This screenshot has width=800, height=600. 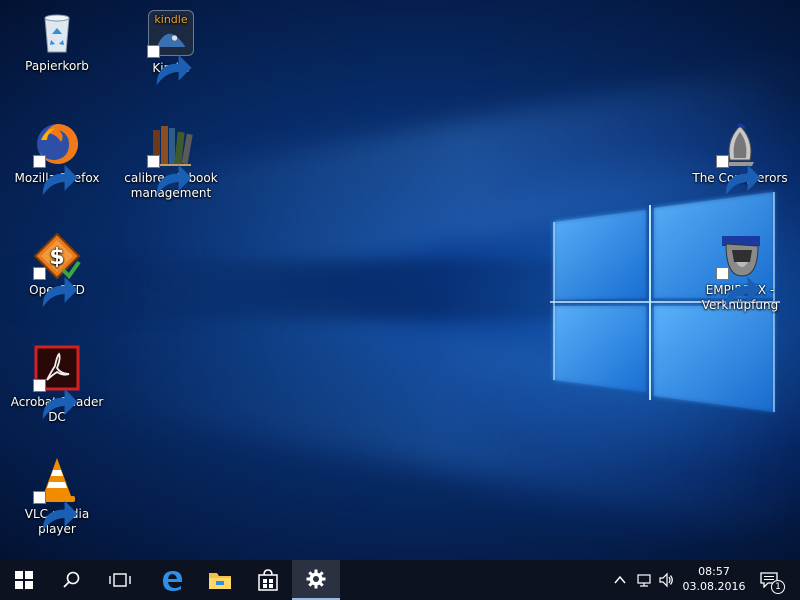 I want to click on kindle-logo-text: kindle, so click(x=171, y=19).